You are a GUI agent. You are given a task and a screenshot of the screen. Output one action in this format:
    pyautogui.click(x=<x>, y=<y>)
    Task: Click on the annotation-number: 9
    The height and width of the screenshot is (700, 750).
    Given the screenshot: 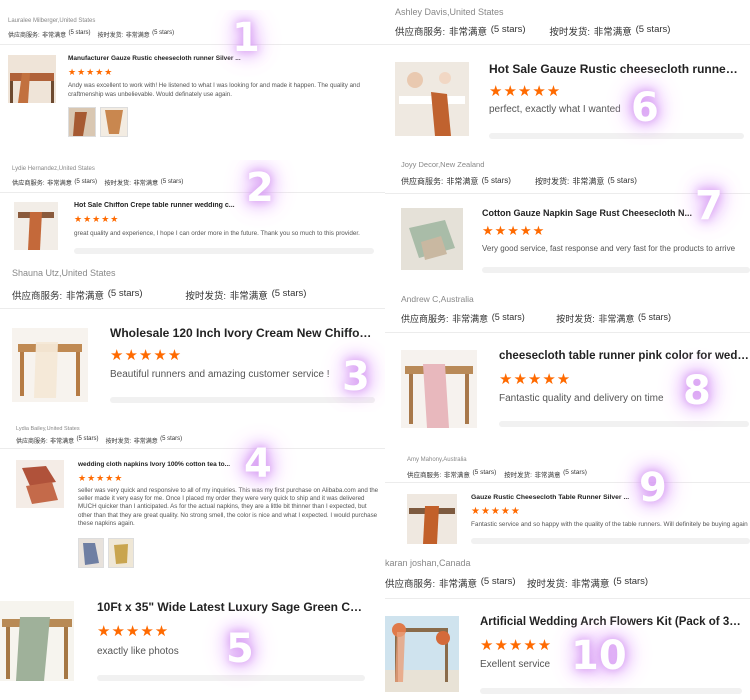 What is the action you would take?
    pyautogui.click(x=653, y=488)
    